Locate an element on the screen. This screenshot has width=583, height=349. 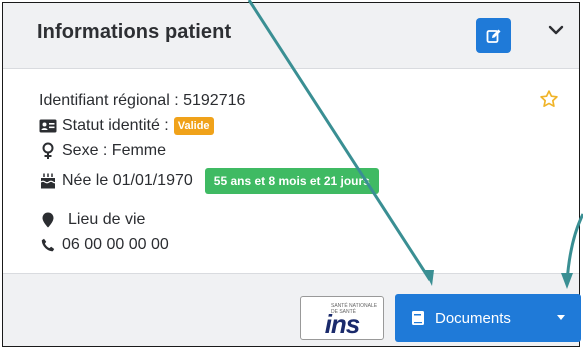
residence-text: Lieu de vie is located at coordinates (107, 219).